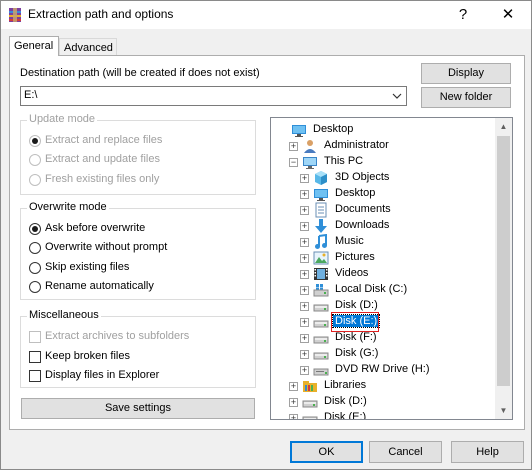 This screenshot has width=532, height=470. I want to click on miscellaneous-title: Miscellaneous, so click(64, 315).